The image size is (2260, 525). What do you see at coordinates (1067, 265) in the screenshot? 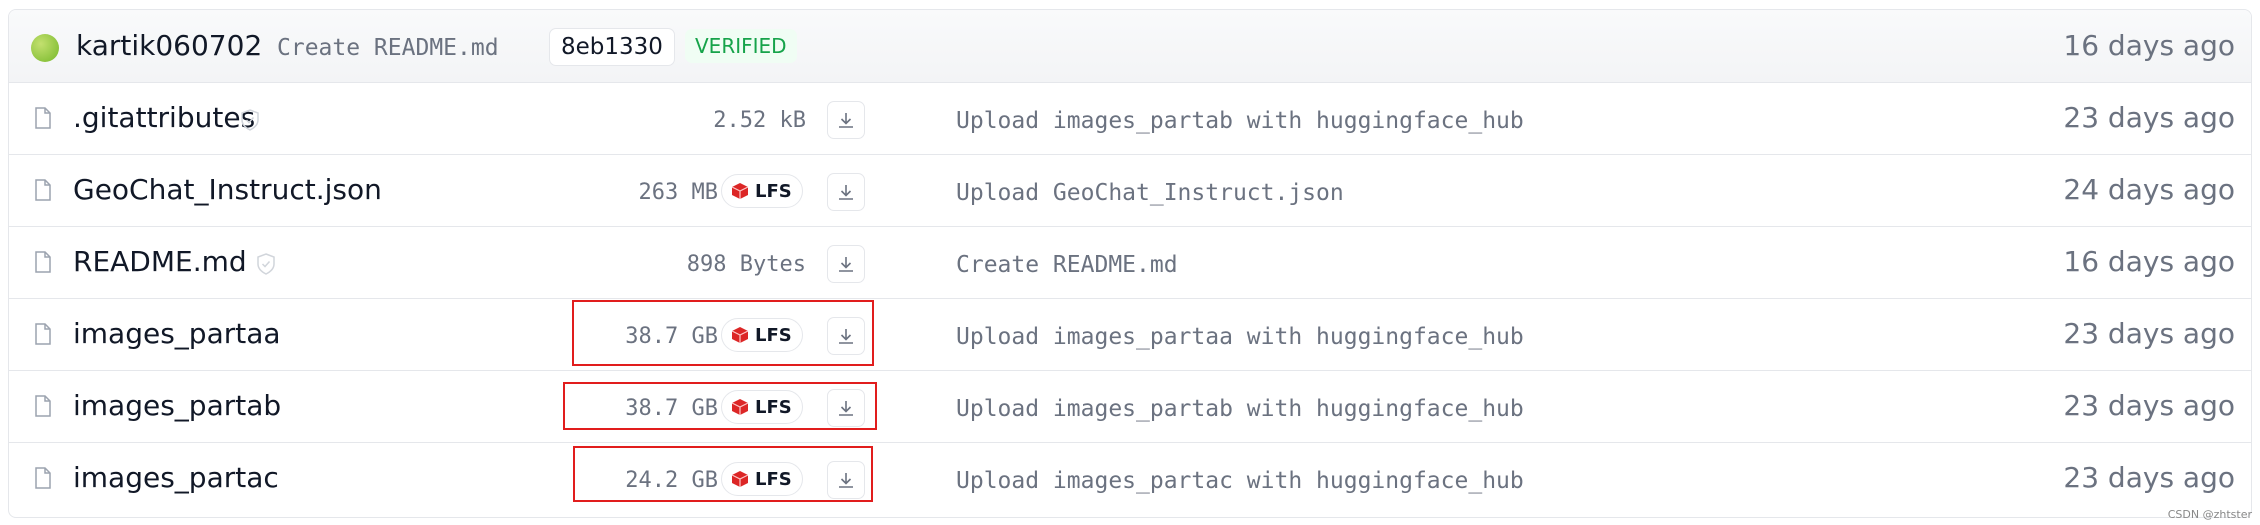
I see `file-commit-message: Create README.md` at bounding box center [1067, 265].